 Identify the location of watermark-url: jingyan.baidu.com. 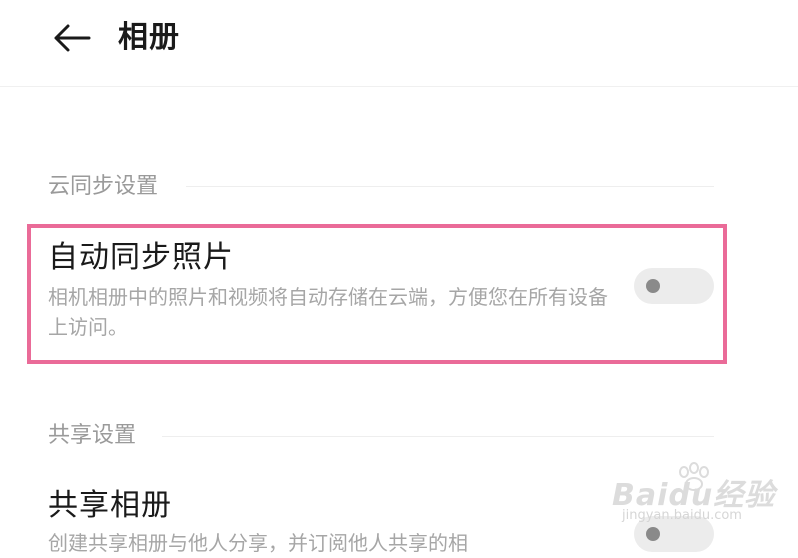
(682, 515).